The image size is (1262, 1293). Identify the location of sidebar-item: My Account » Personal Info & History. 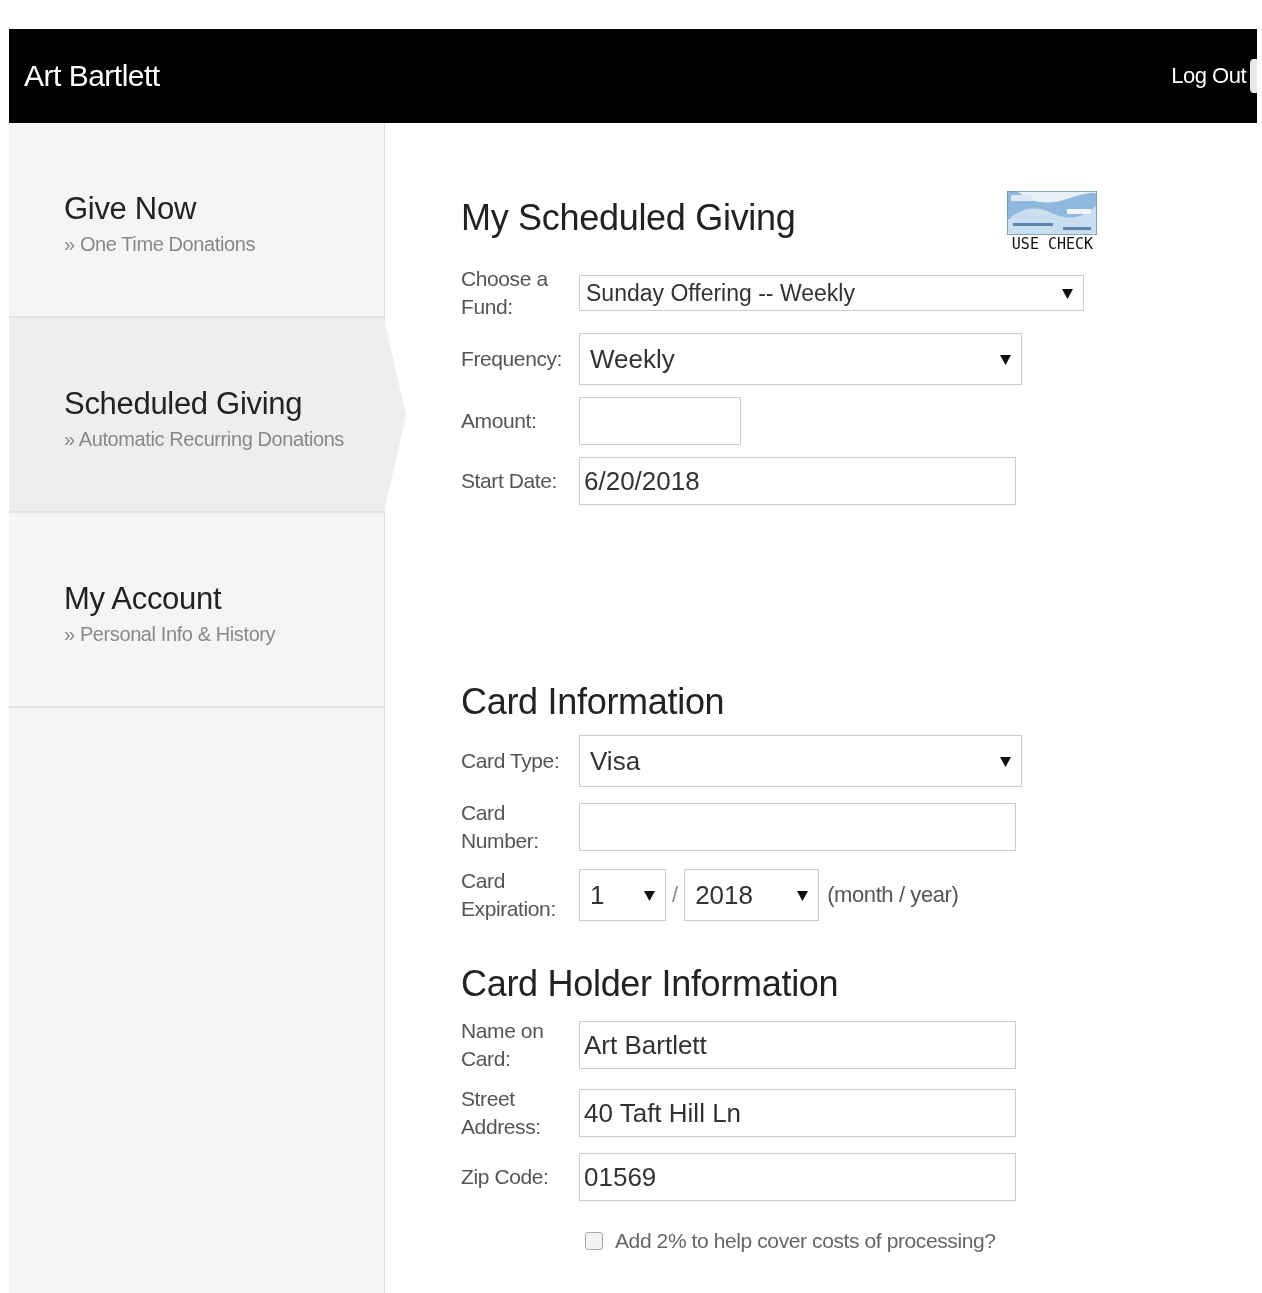
(196, 610).